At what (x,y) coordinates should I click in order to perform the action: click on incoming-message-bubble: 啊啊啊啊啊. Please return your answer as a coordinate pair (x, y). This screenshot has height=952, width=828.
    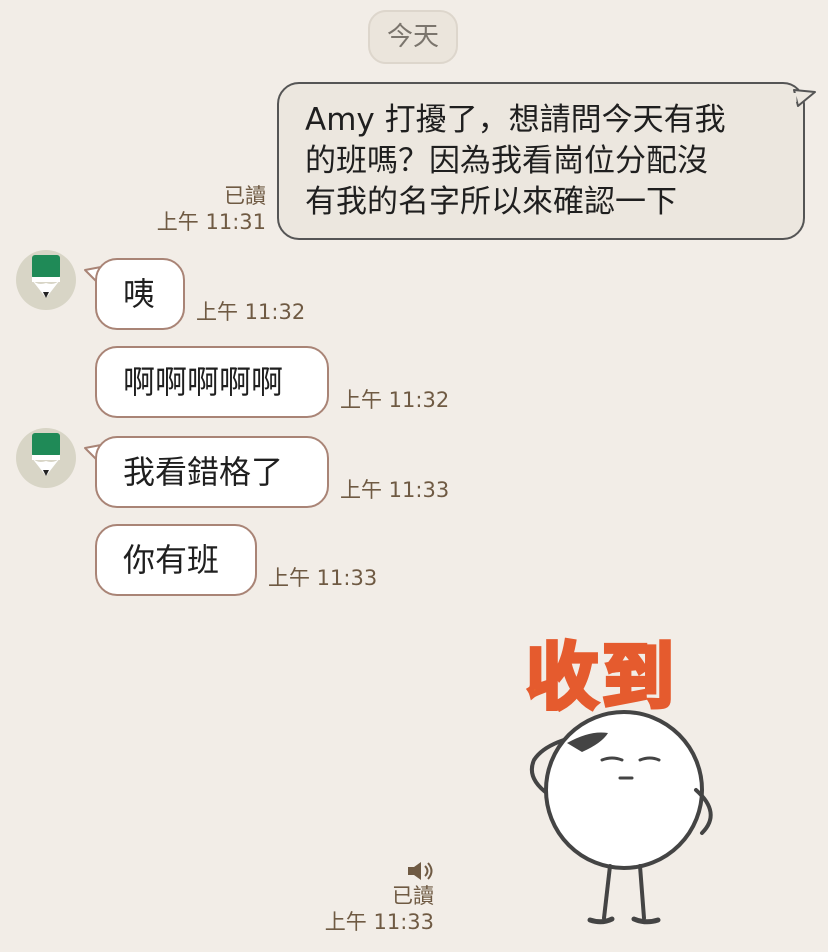
    Looking at the image, I should click on (212, 382).